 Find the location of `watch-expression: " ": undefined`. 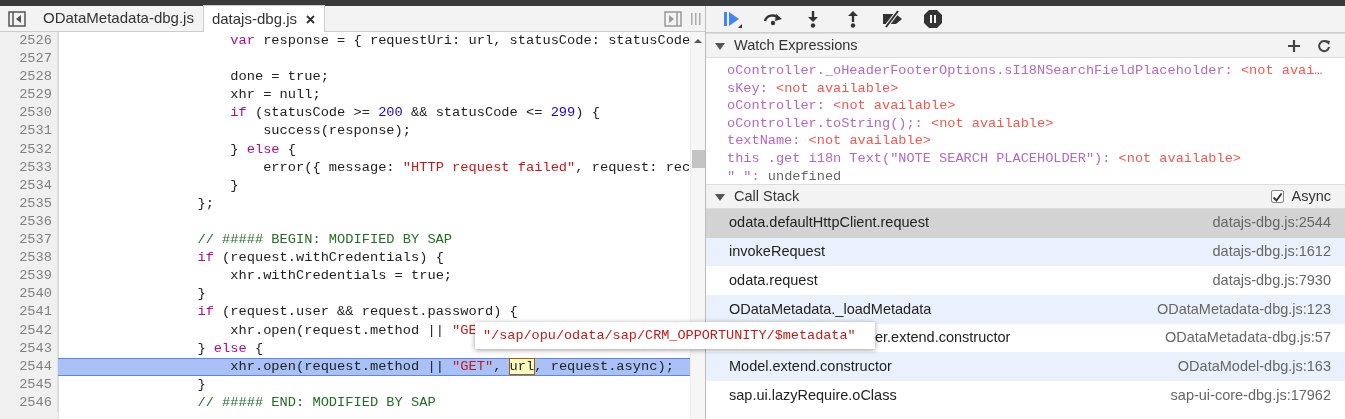

watch-expression: " ": undefined is located at coordinates (785, 176).